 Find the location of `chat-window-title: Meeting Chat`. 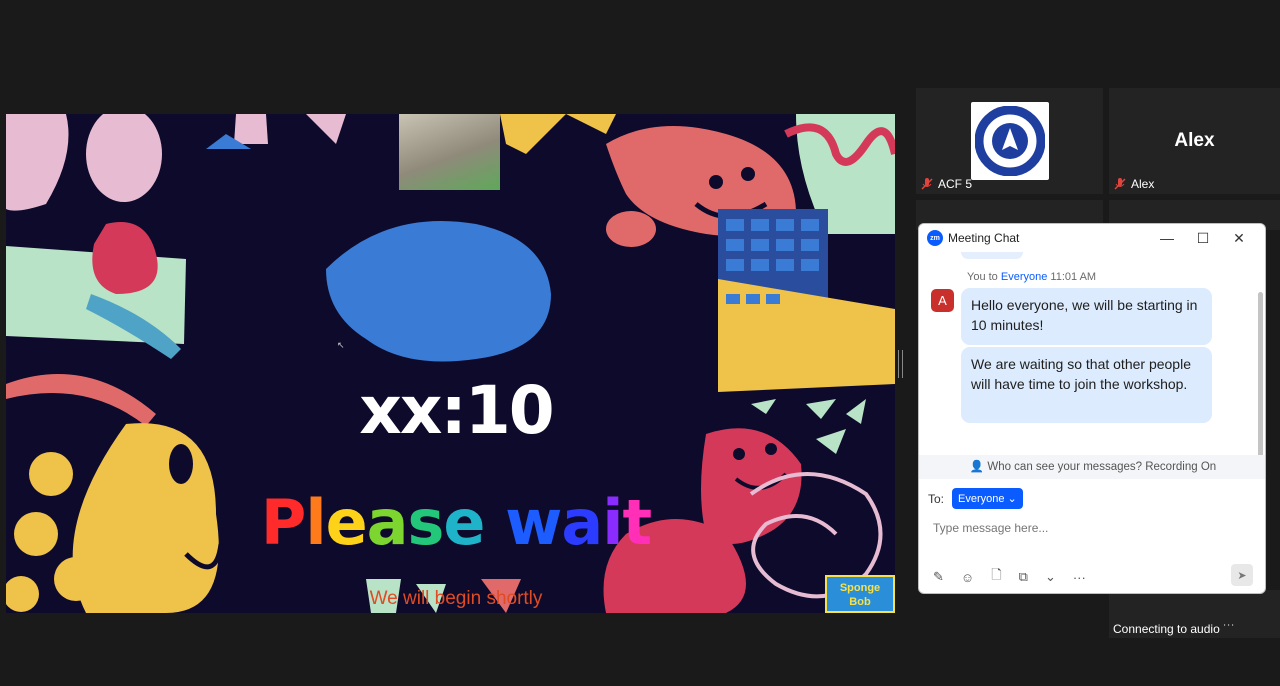

chat-window-title: Meeting Chat is located at coordinates (984, 238).